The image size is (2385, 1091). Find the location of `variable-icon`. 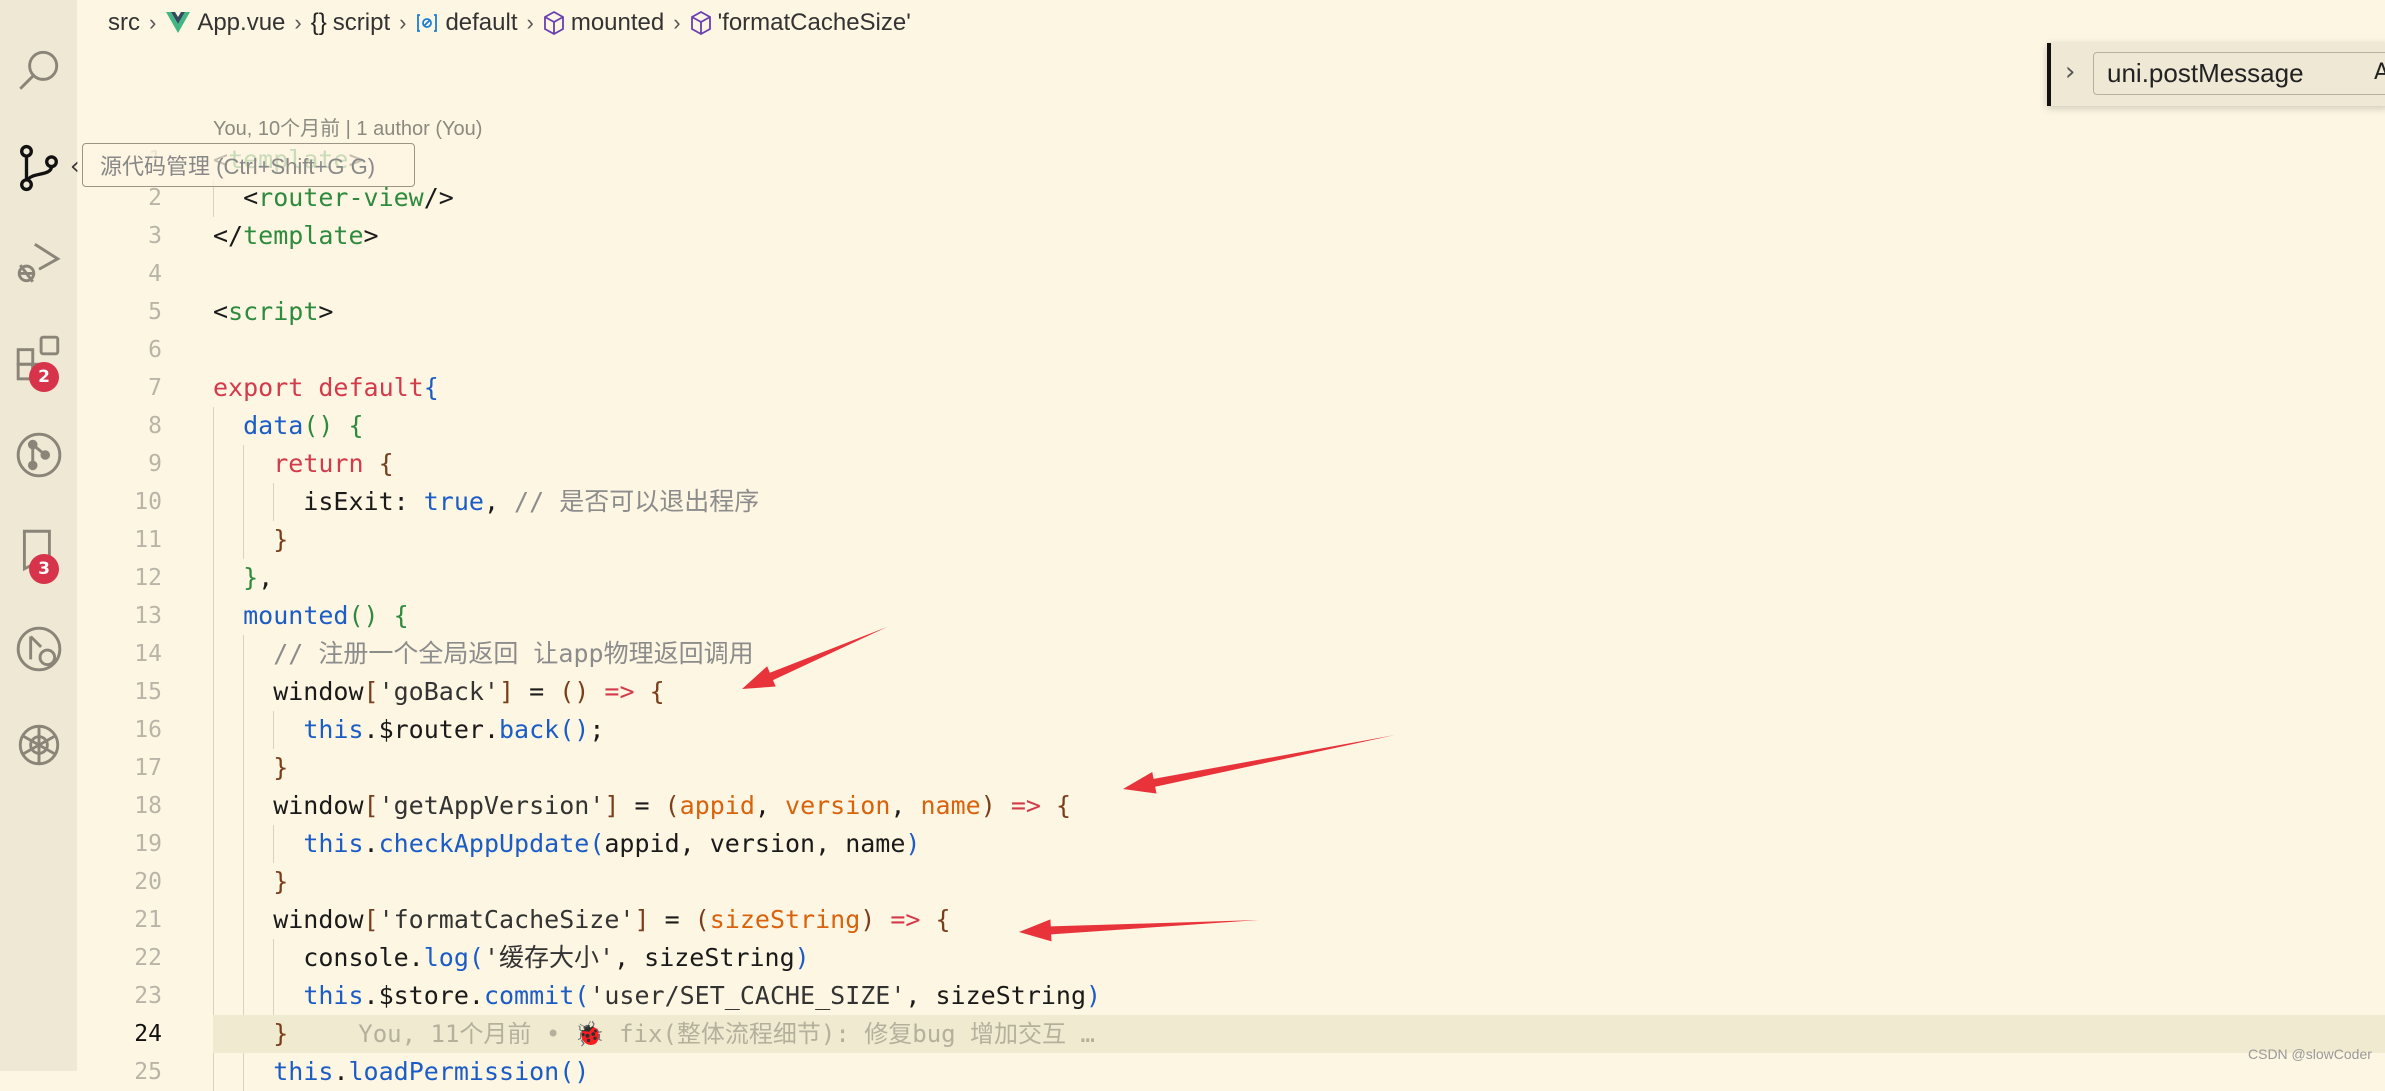

variable-icon is located at coordinates (427, 23).